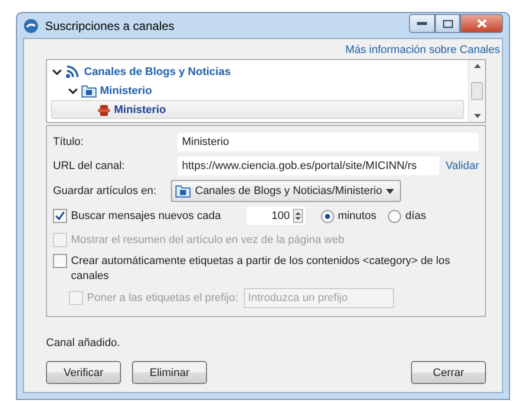  Describe the element at coordinates (69, 142) in the screenshot. I see `title-label: Título:` at that location.